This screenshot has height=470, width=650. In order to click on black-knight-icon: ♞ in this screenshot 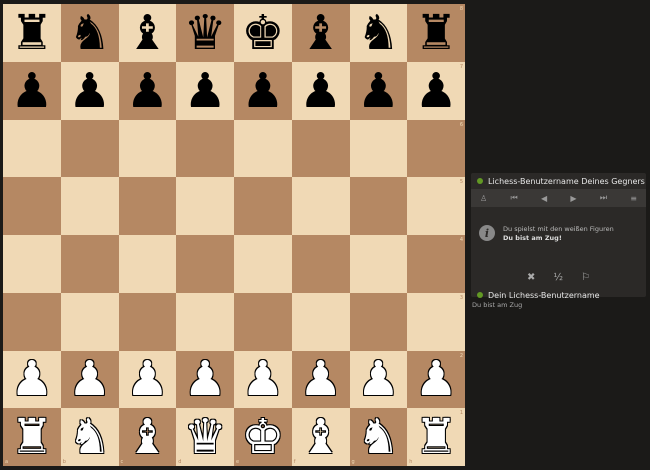, I will do `click(378, 33)`.